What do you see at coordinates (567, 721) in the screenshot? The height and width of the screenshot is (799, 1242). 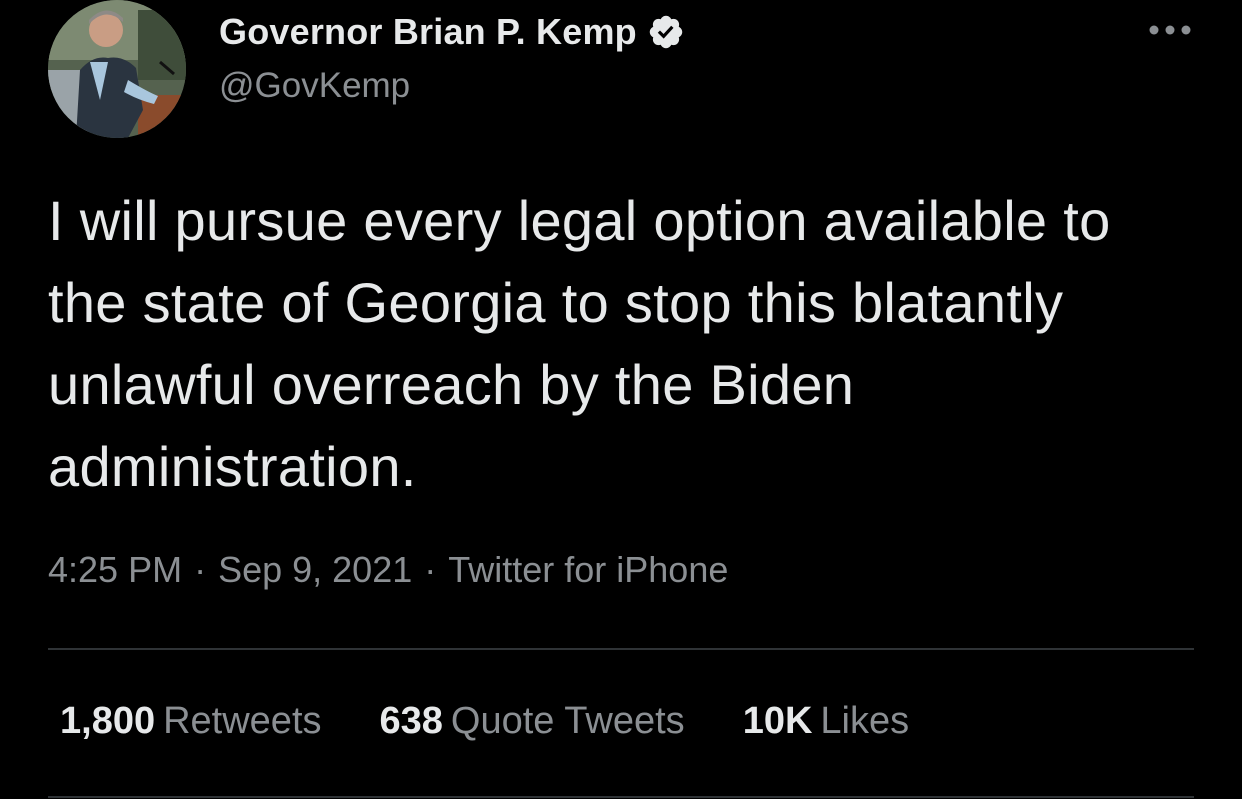 I see `quote-tweets-label: Quote Tweets` at bounding box center [567, 721].